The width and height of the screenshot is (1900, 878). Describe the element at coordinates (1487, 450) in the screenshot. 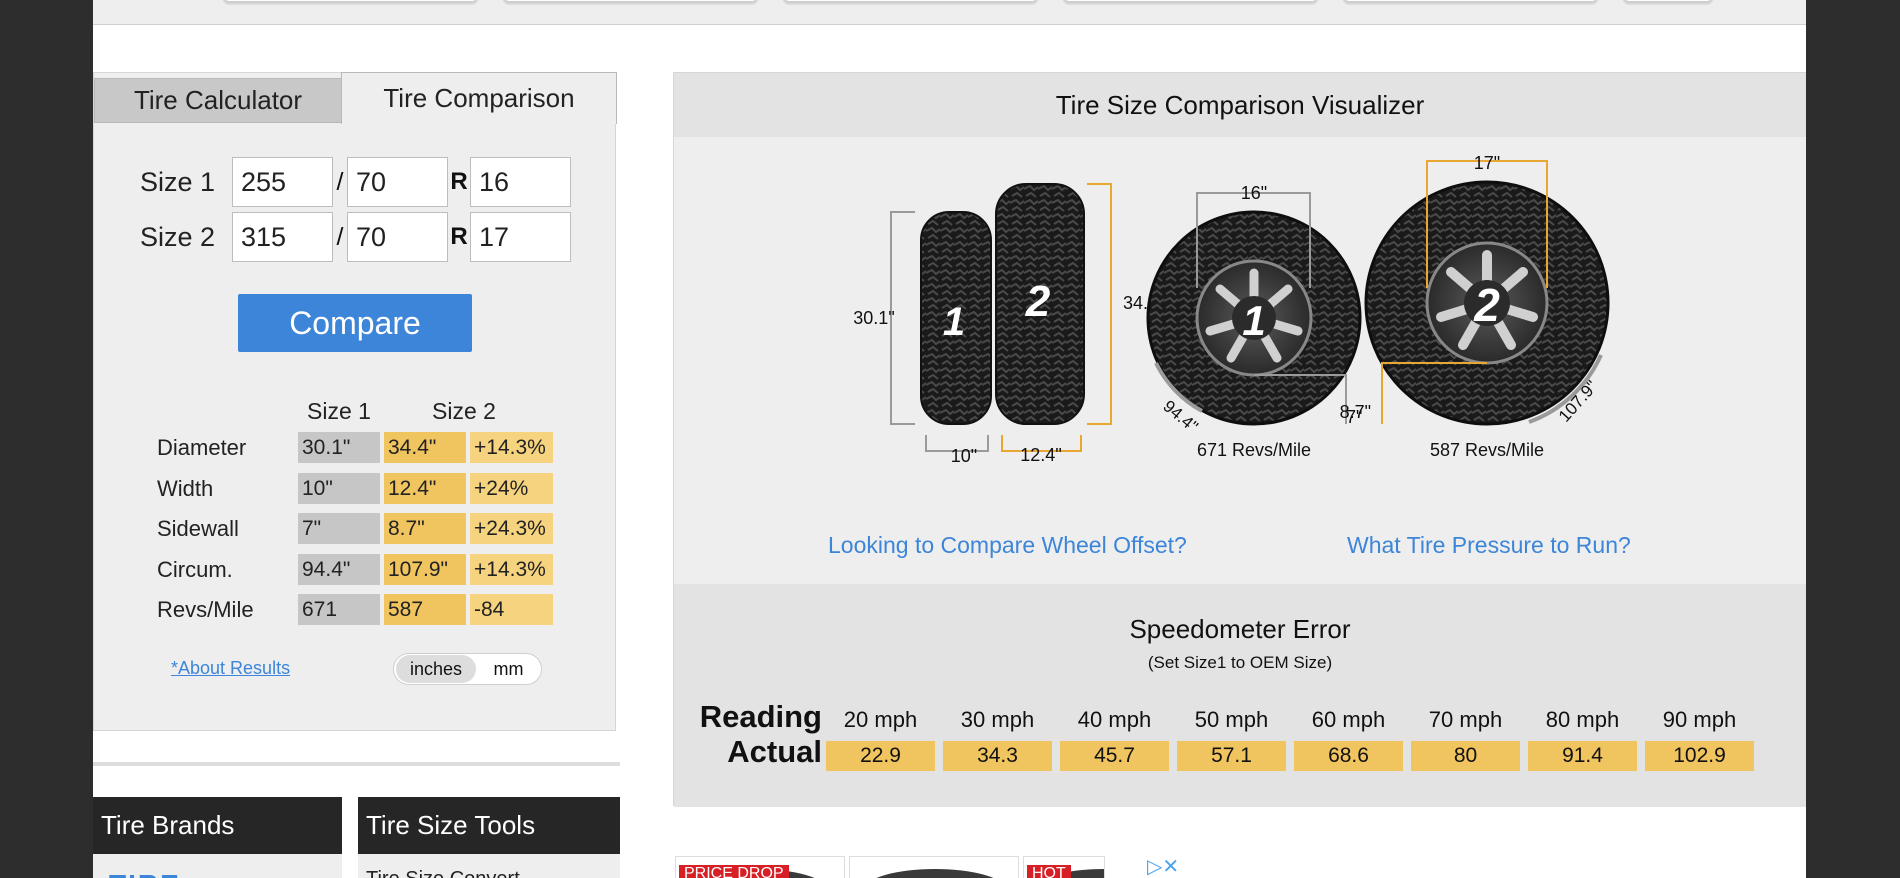

I see `revs2-label: 587 Revs/Mile` at that location.